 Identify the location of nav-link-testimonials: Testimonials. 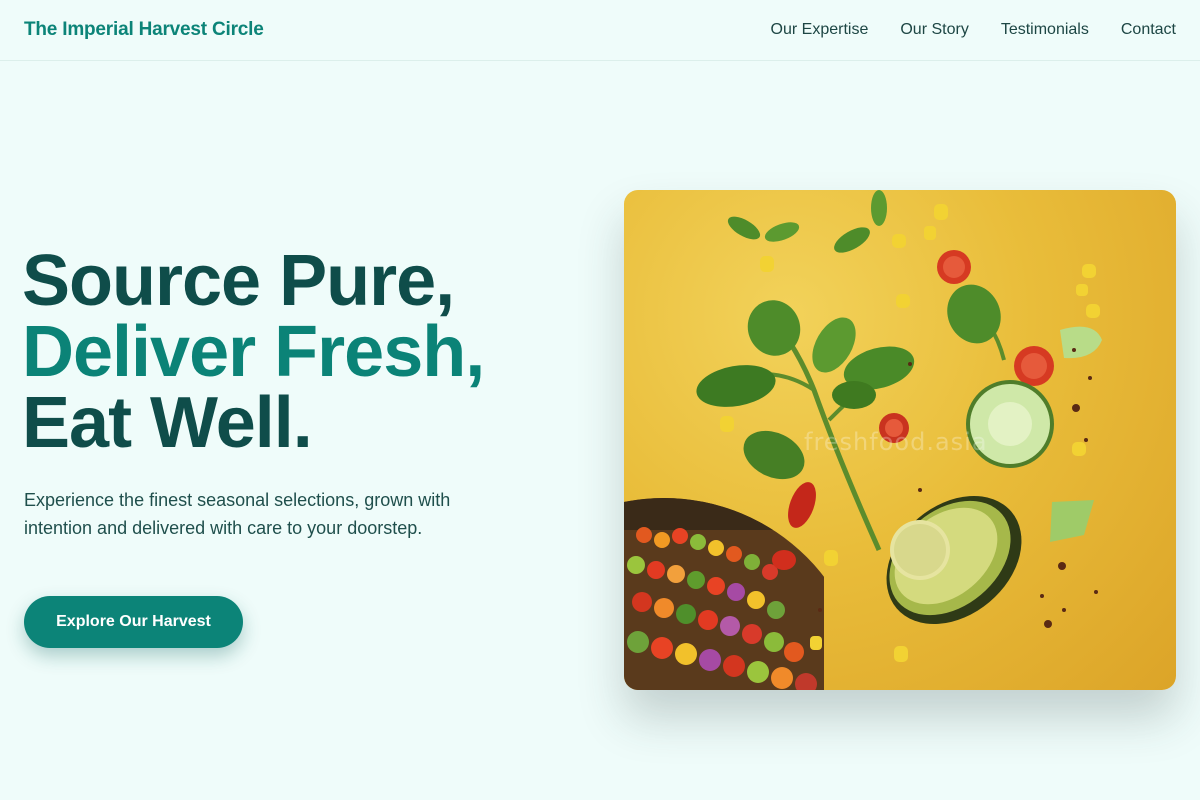
(1045, 30).